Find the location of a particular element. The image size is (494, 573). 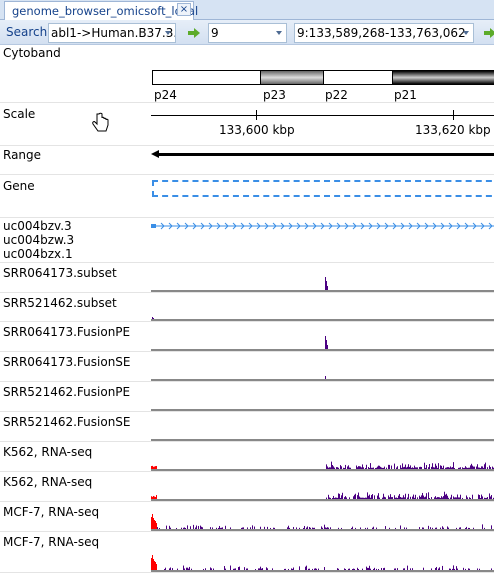

close-icon: × is located at coordinates (184, 9).